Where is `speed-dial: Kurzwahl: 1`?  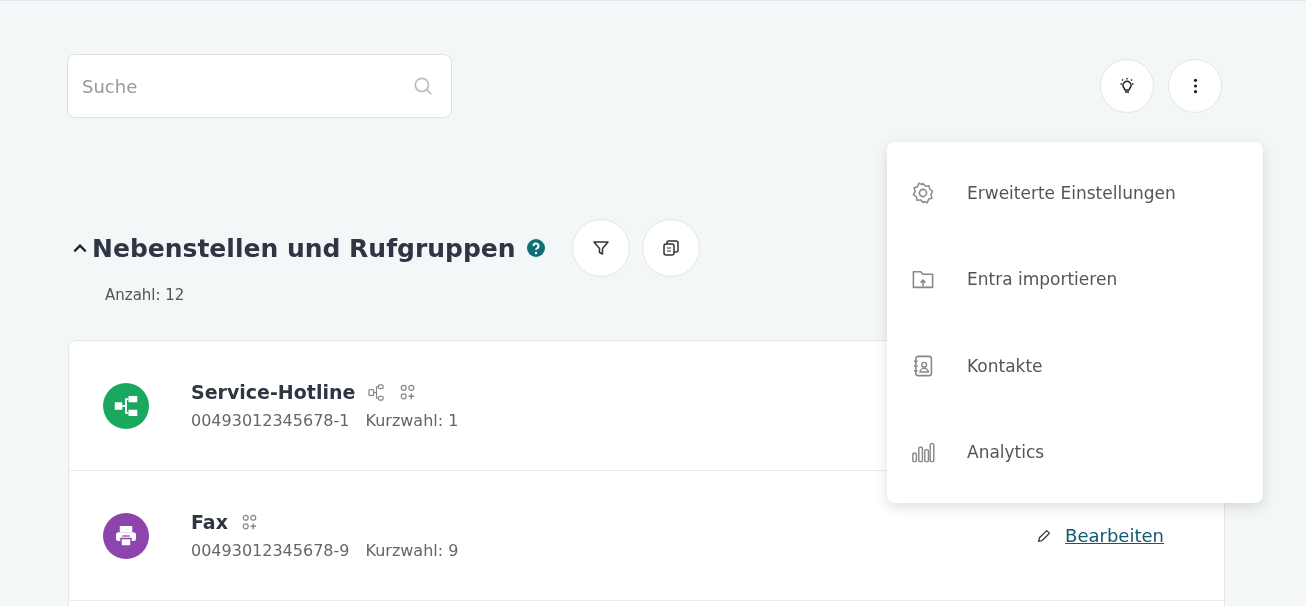 speed-dial: Kurzwahl: 1 is located at coordinates (412, 420).